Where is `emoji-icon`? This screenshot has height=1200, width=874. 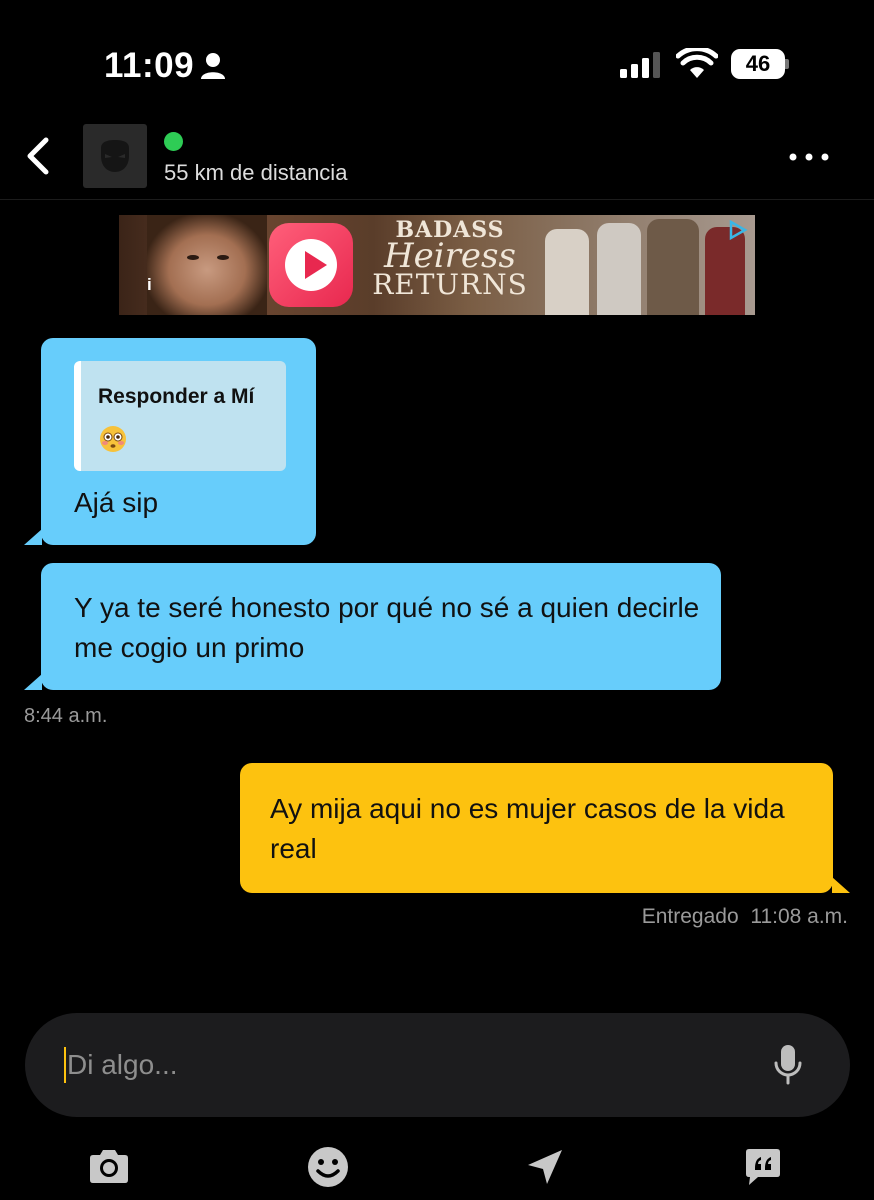
emoji-icon is located at coordinates (328, 1167).